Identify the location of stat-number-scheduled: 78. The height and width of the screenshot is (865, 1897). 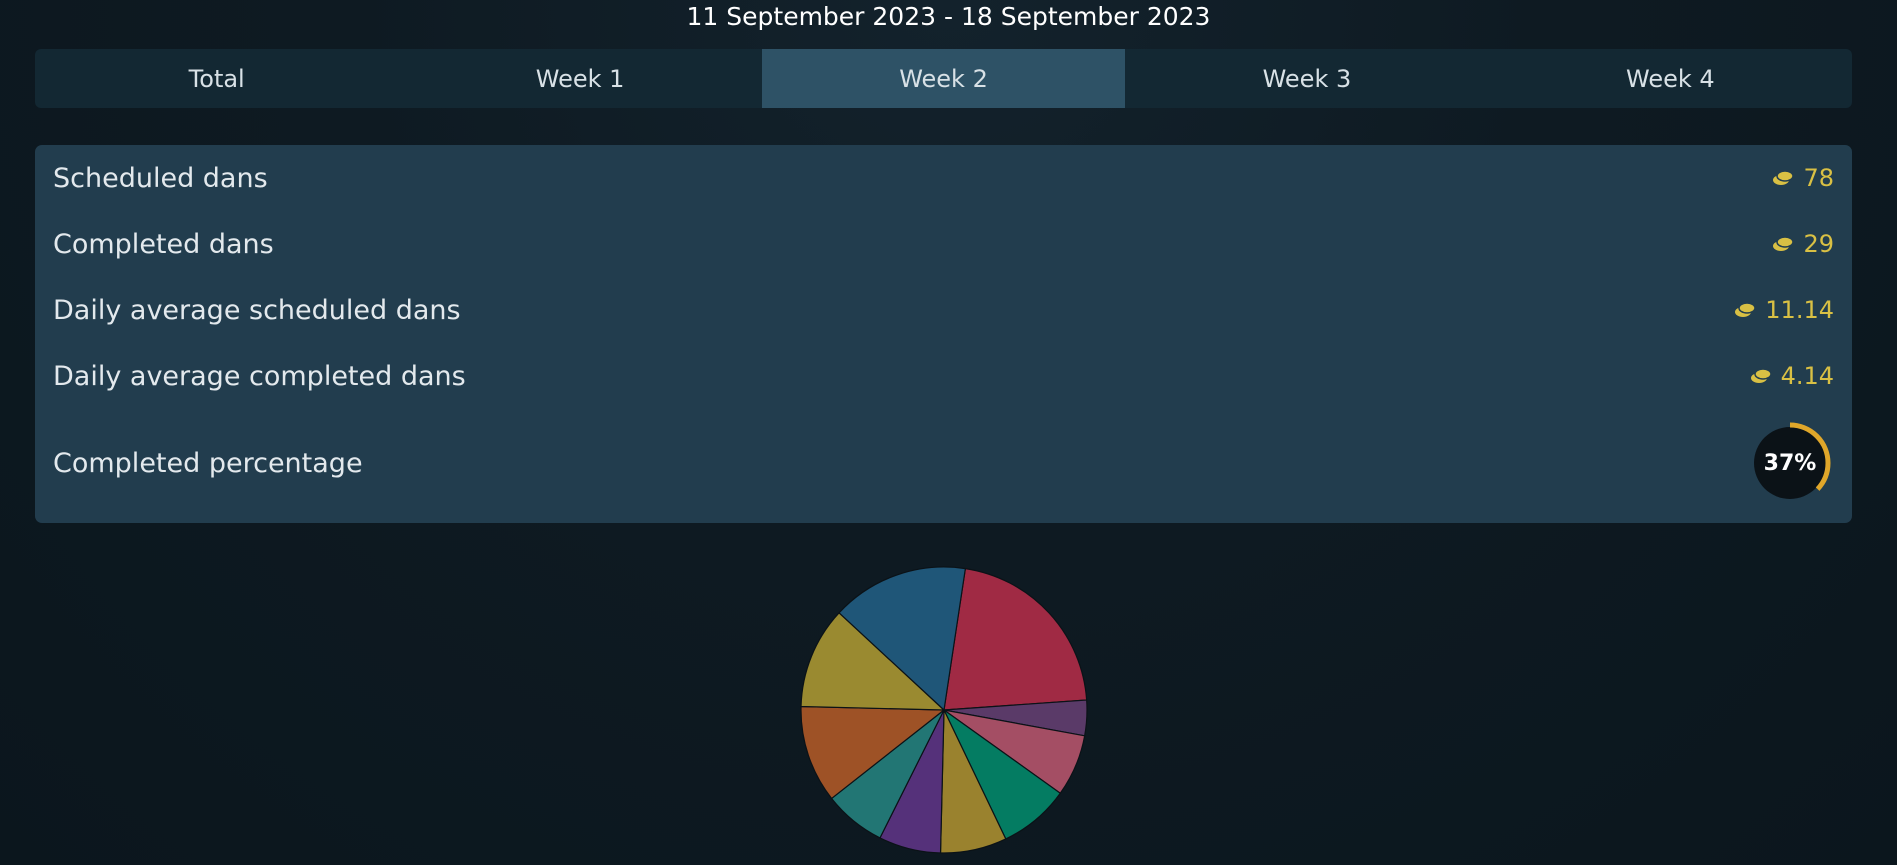
(1818, 178).